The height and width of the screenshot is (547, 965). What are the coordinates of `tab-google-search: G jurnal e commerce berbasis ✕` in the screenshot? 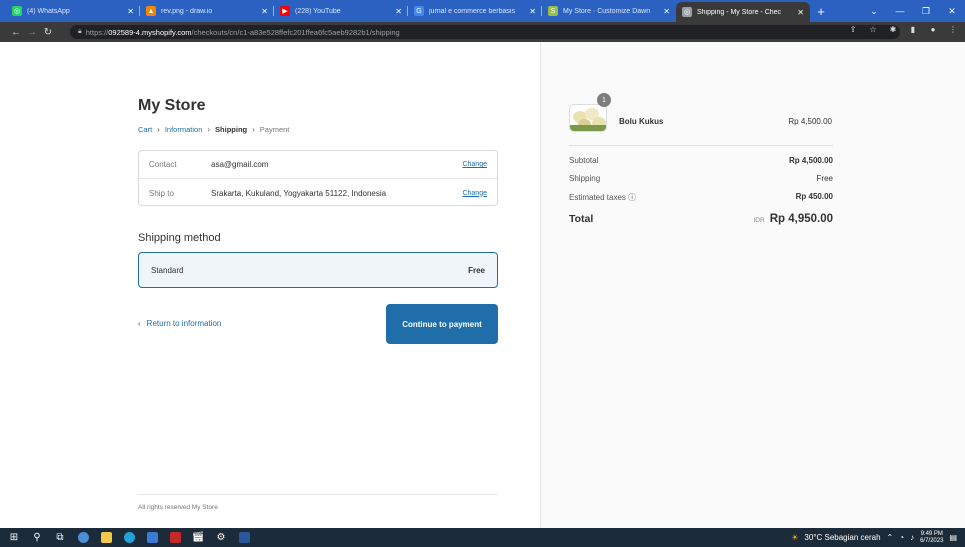 It's located at (475, 11).